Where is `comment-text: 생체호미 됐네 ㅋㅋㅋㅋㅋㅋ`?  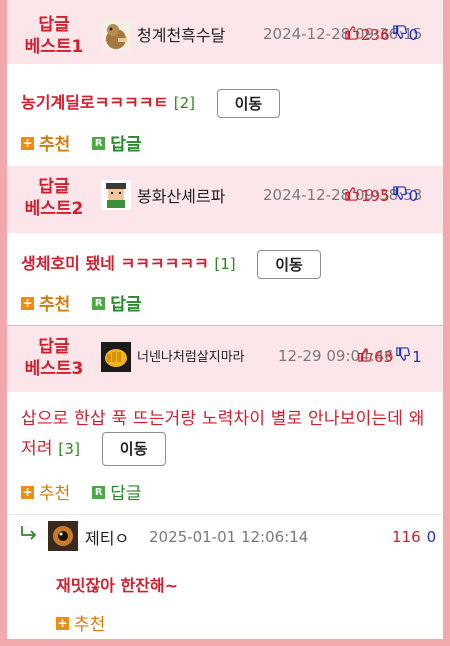
comment-text: 생체호미 됐네 ㅋㅋㅋㅋㅋㅋ is located at coordinates (115, 263).